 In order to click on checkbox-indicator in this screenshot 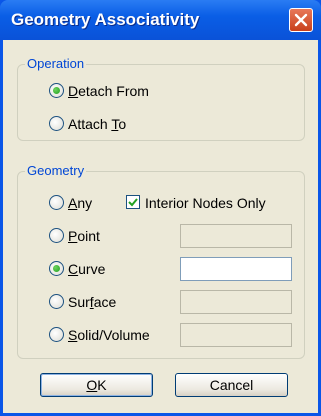, I will do `click(133, 202)`.